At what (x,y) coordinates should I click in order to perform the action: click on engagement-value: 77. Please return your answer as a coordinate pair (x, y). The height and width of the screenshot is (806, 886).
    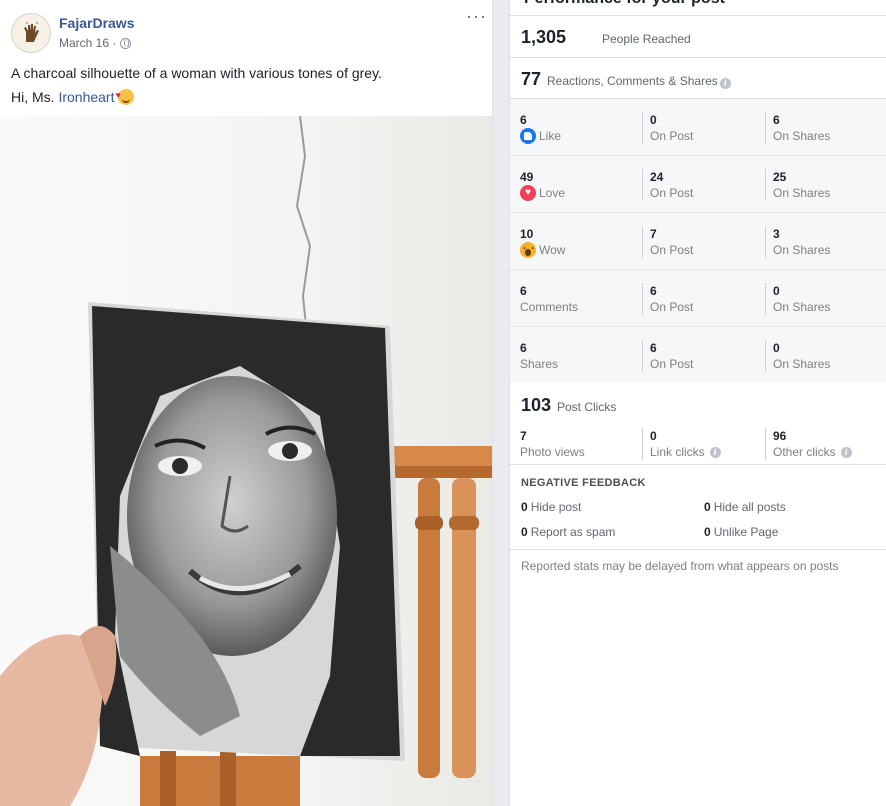
    Looking at the image, I should click on (531, 79).